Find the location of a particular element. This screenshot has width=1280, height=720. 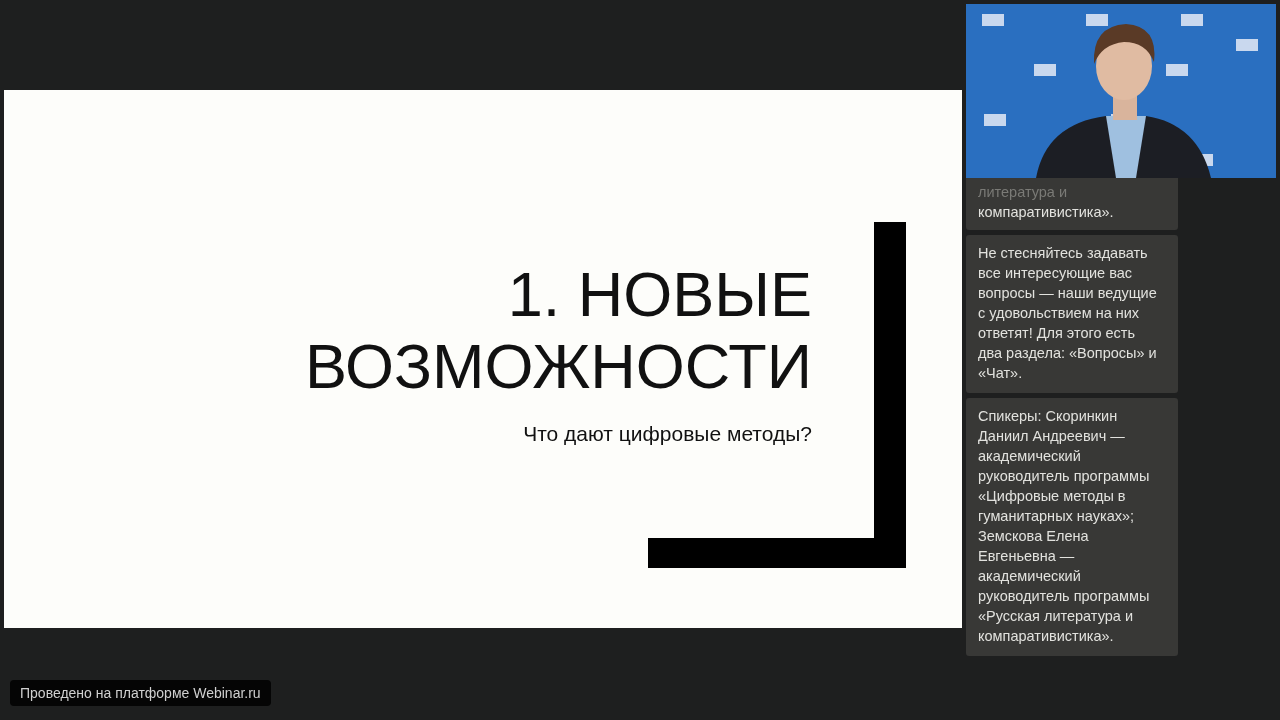

slide-subtitle: Что дают цифровые методы? is located at coordinates (667, 434).